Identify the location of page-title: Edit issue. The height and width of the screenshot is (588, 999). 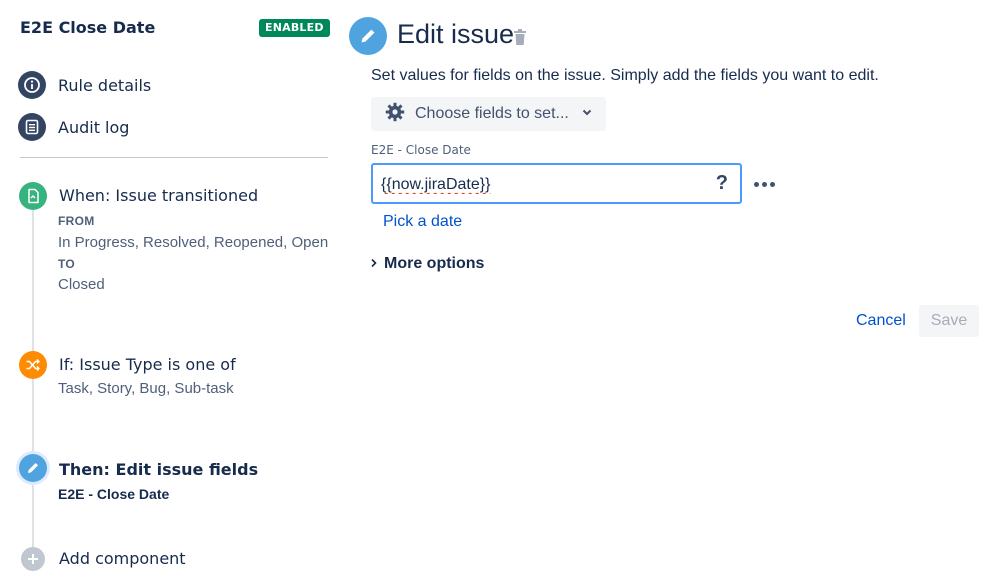
(456, 34).